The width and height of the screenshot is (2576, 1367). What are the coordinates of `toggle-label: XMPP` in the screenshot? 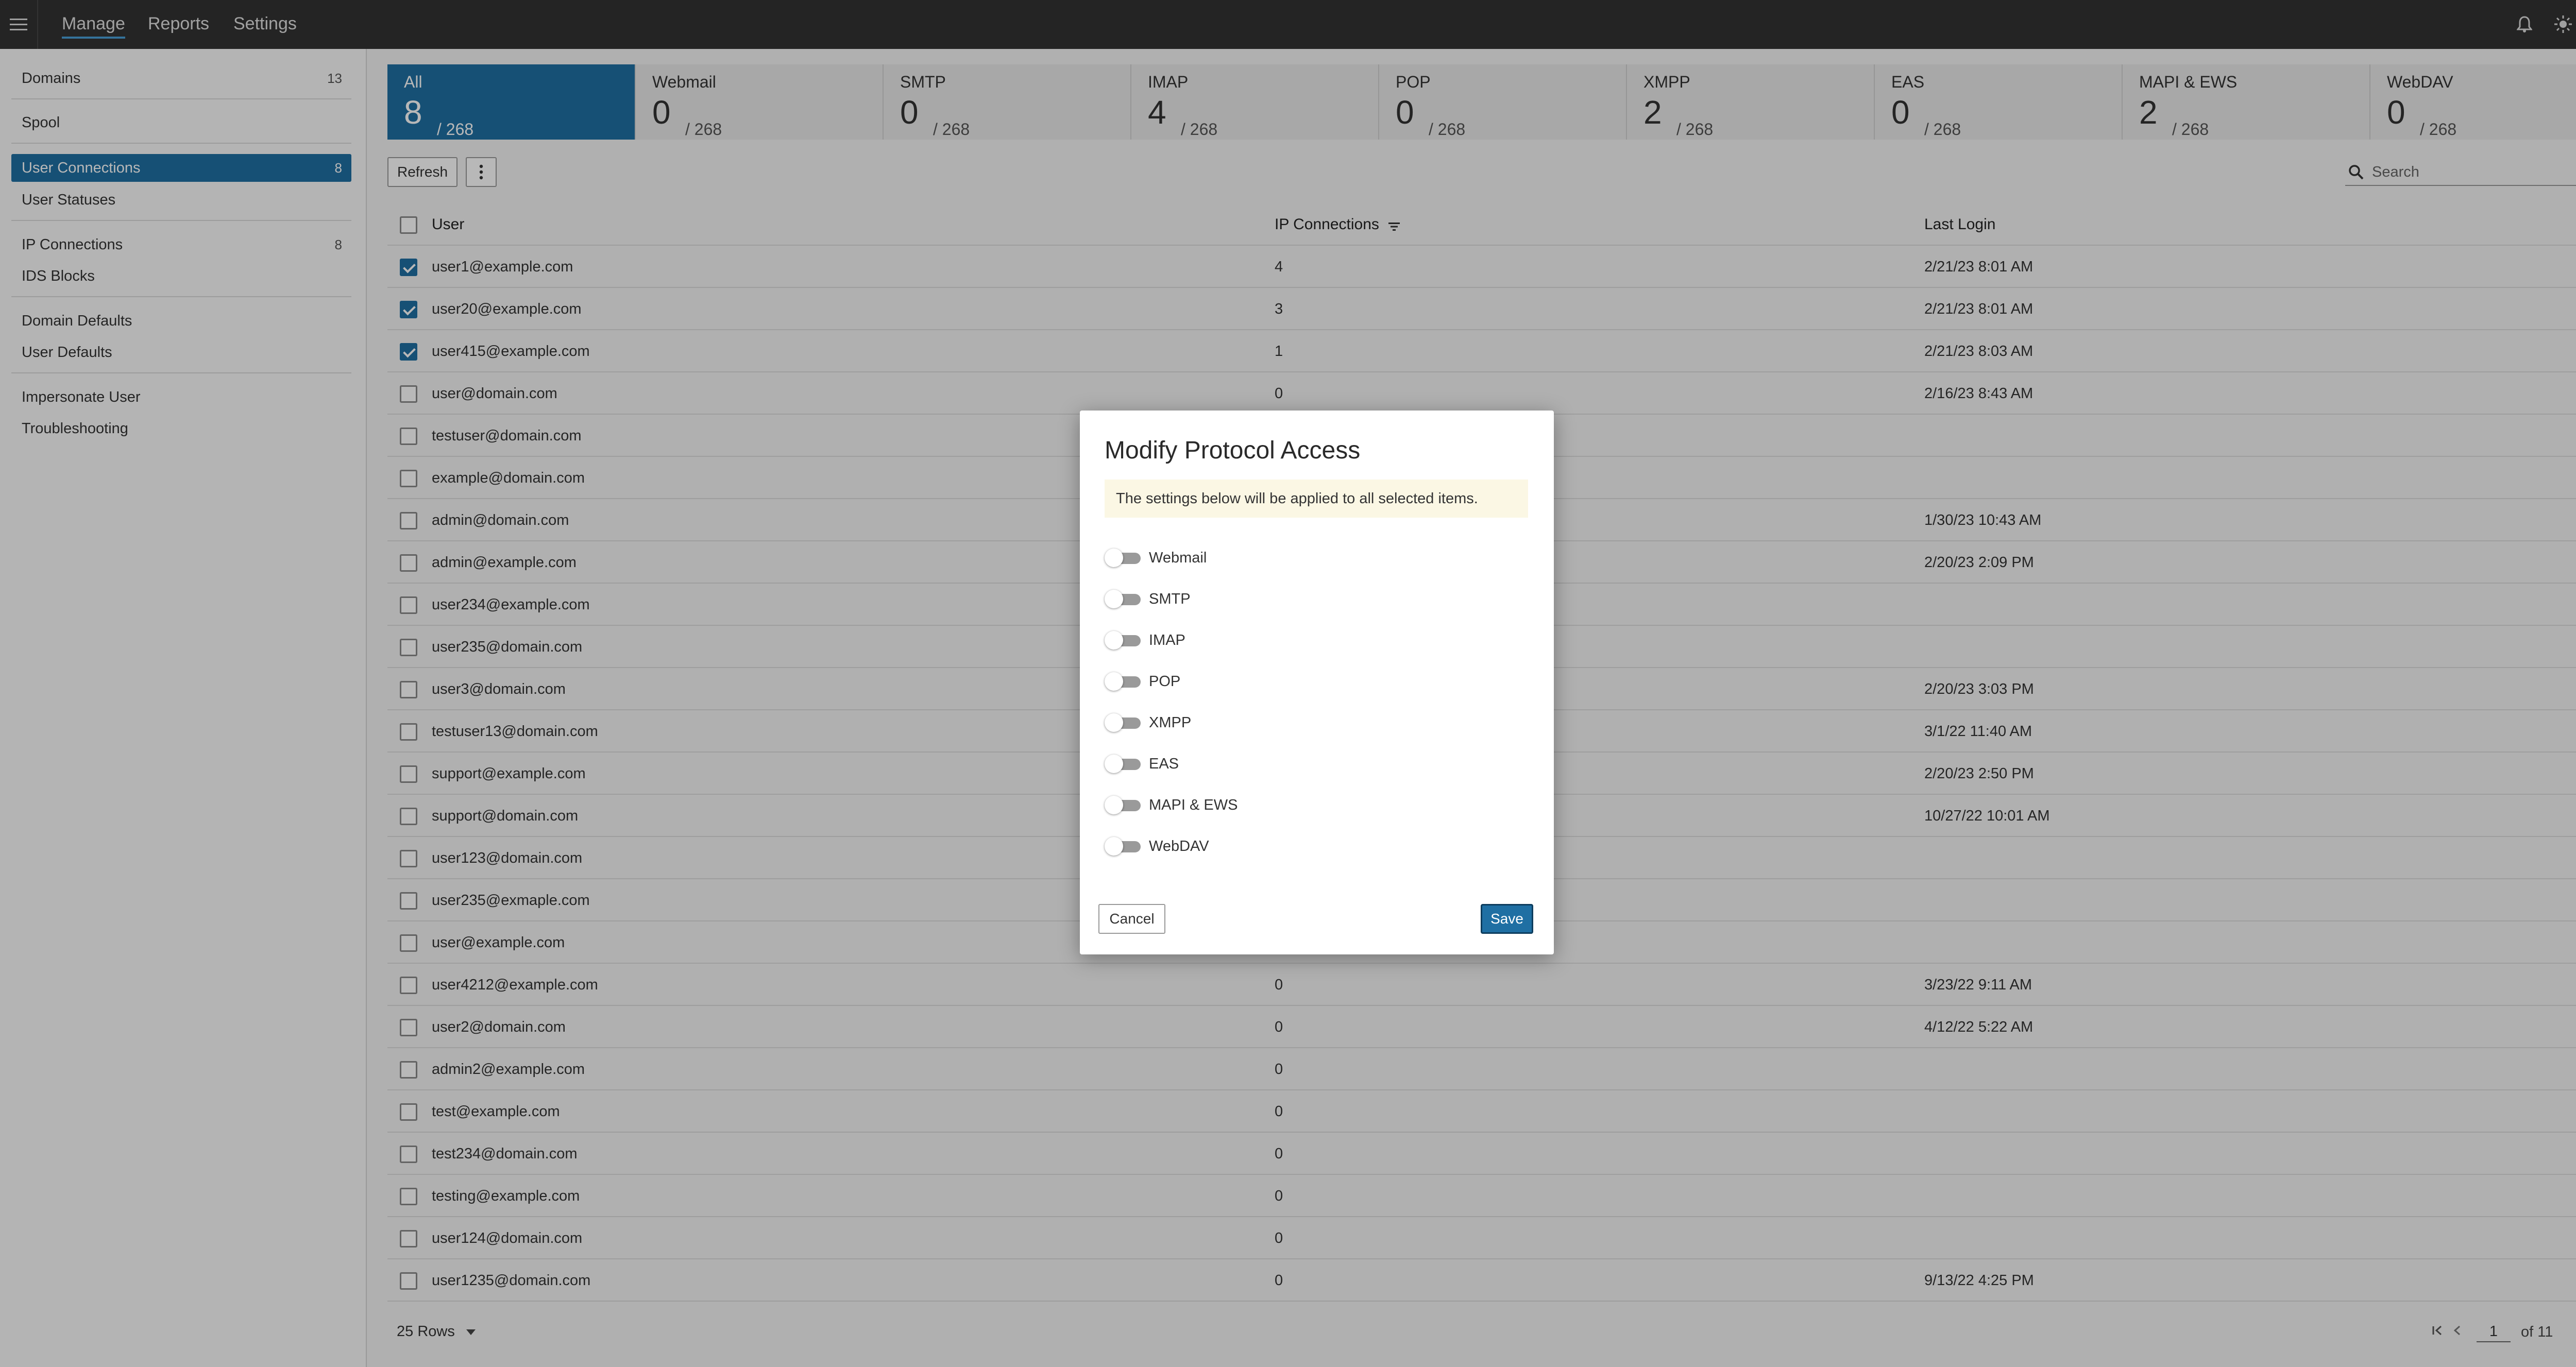 It's located at (1170, 723).